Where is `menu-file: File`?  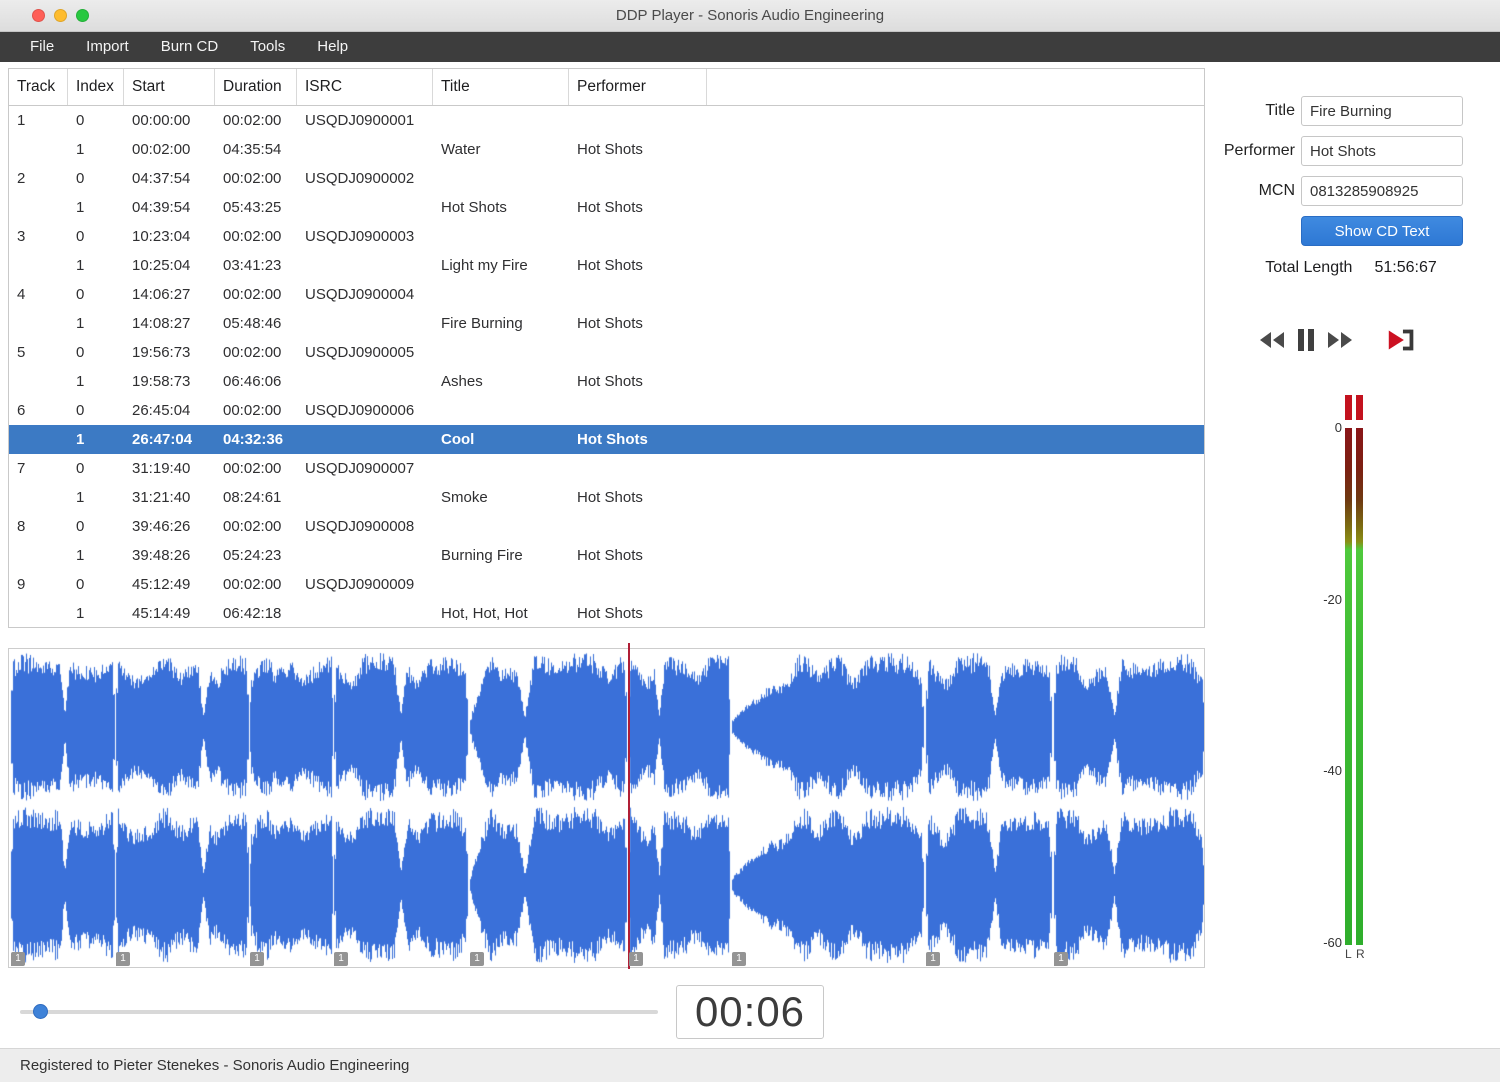
menu-file: File is located at coordinates (42, 47).